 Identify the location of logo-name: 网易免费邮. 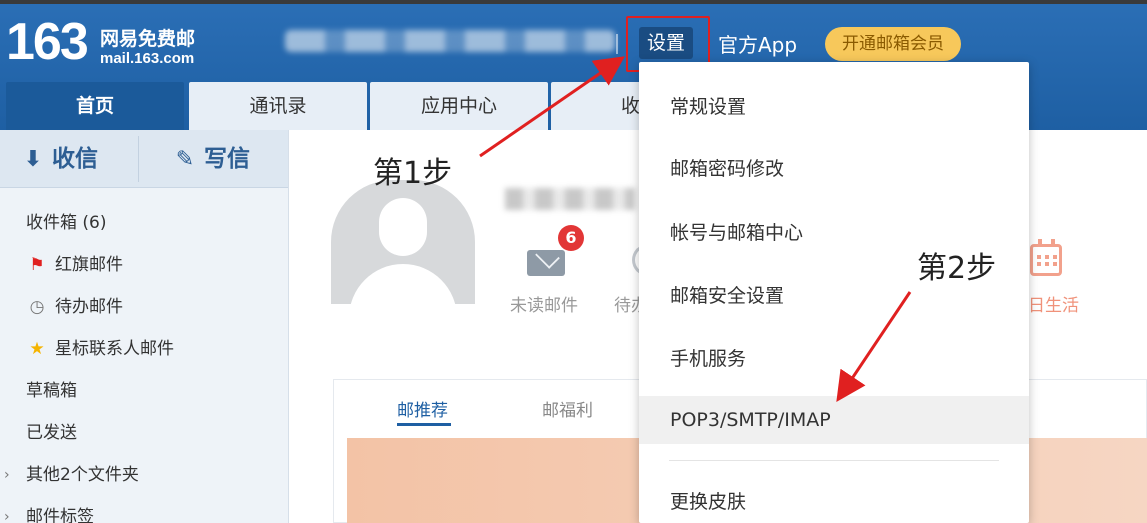
(148, 39).